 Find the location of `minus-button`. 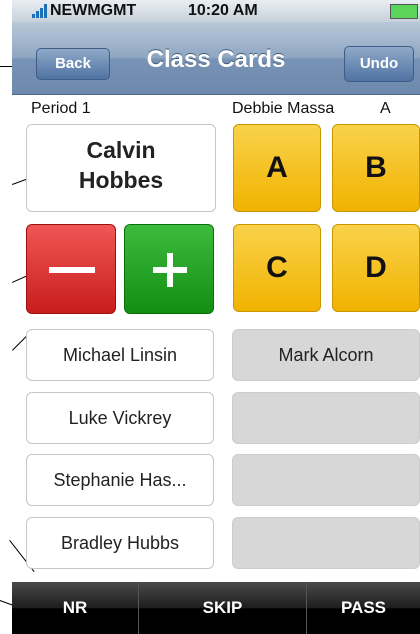

minus-button is located at coordinates (71, 269).